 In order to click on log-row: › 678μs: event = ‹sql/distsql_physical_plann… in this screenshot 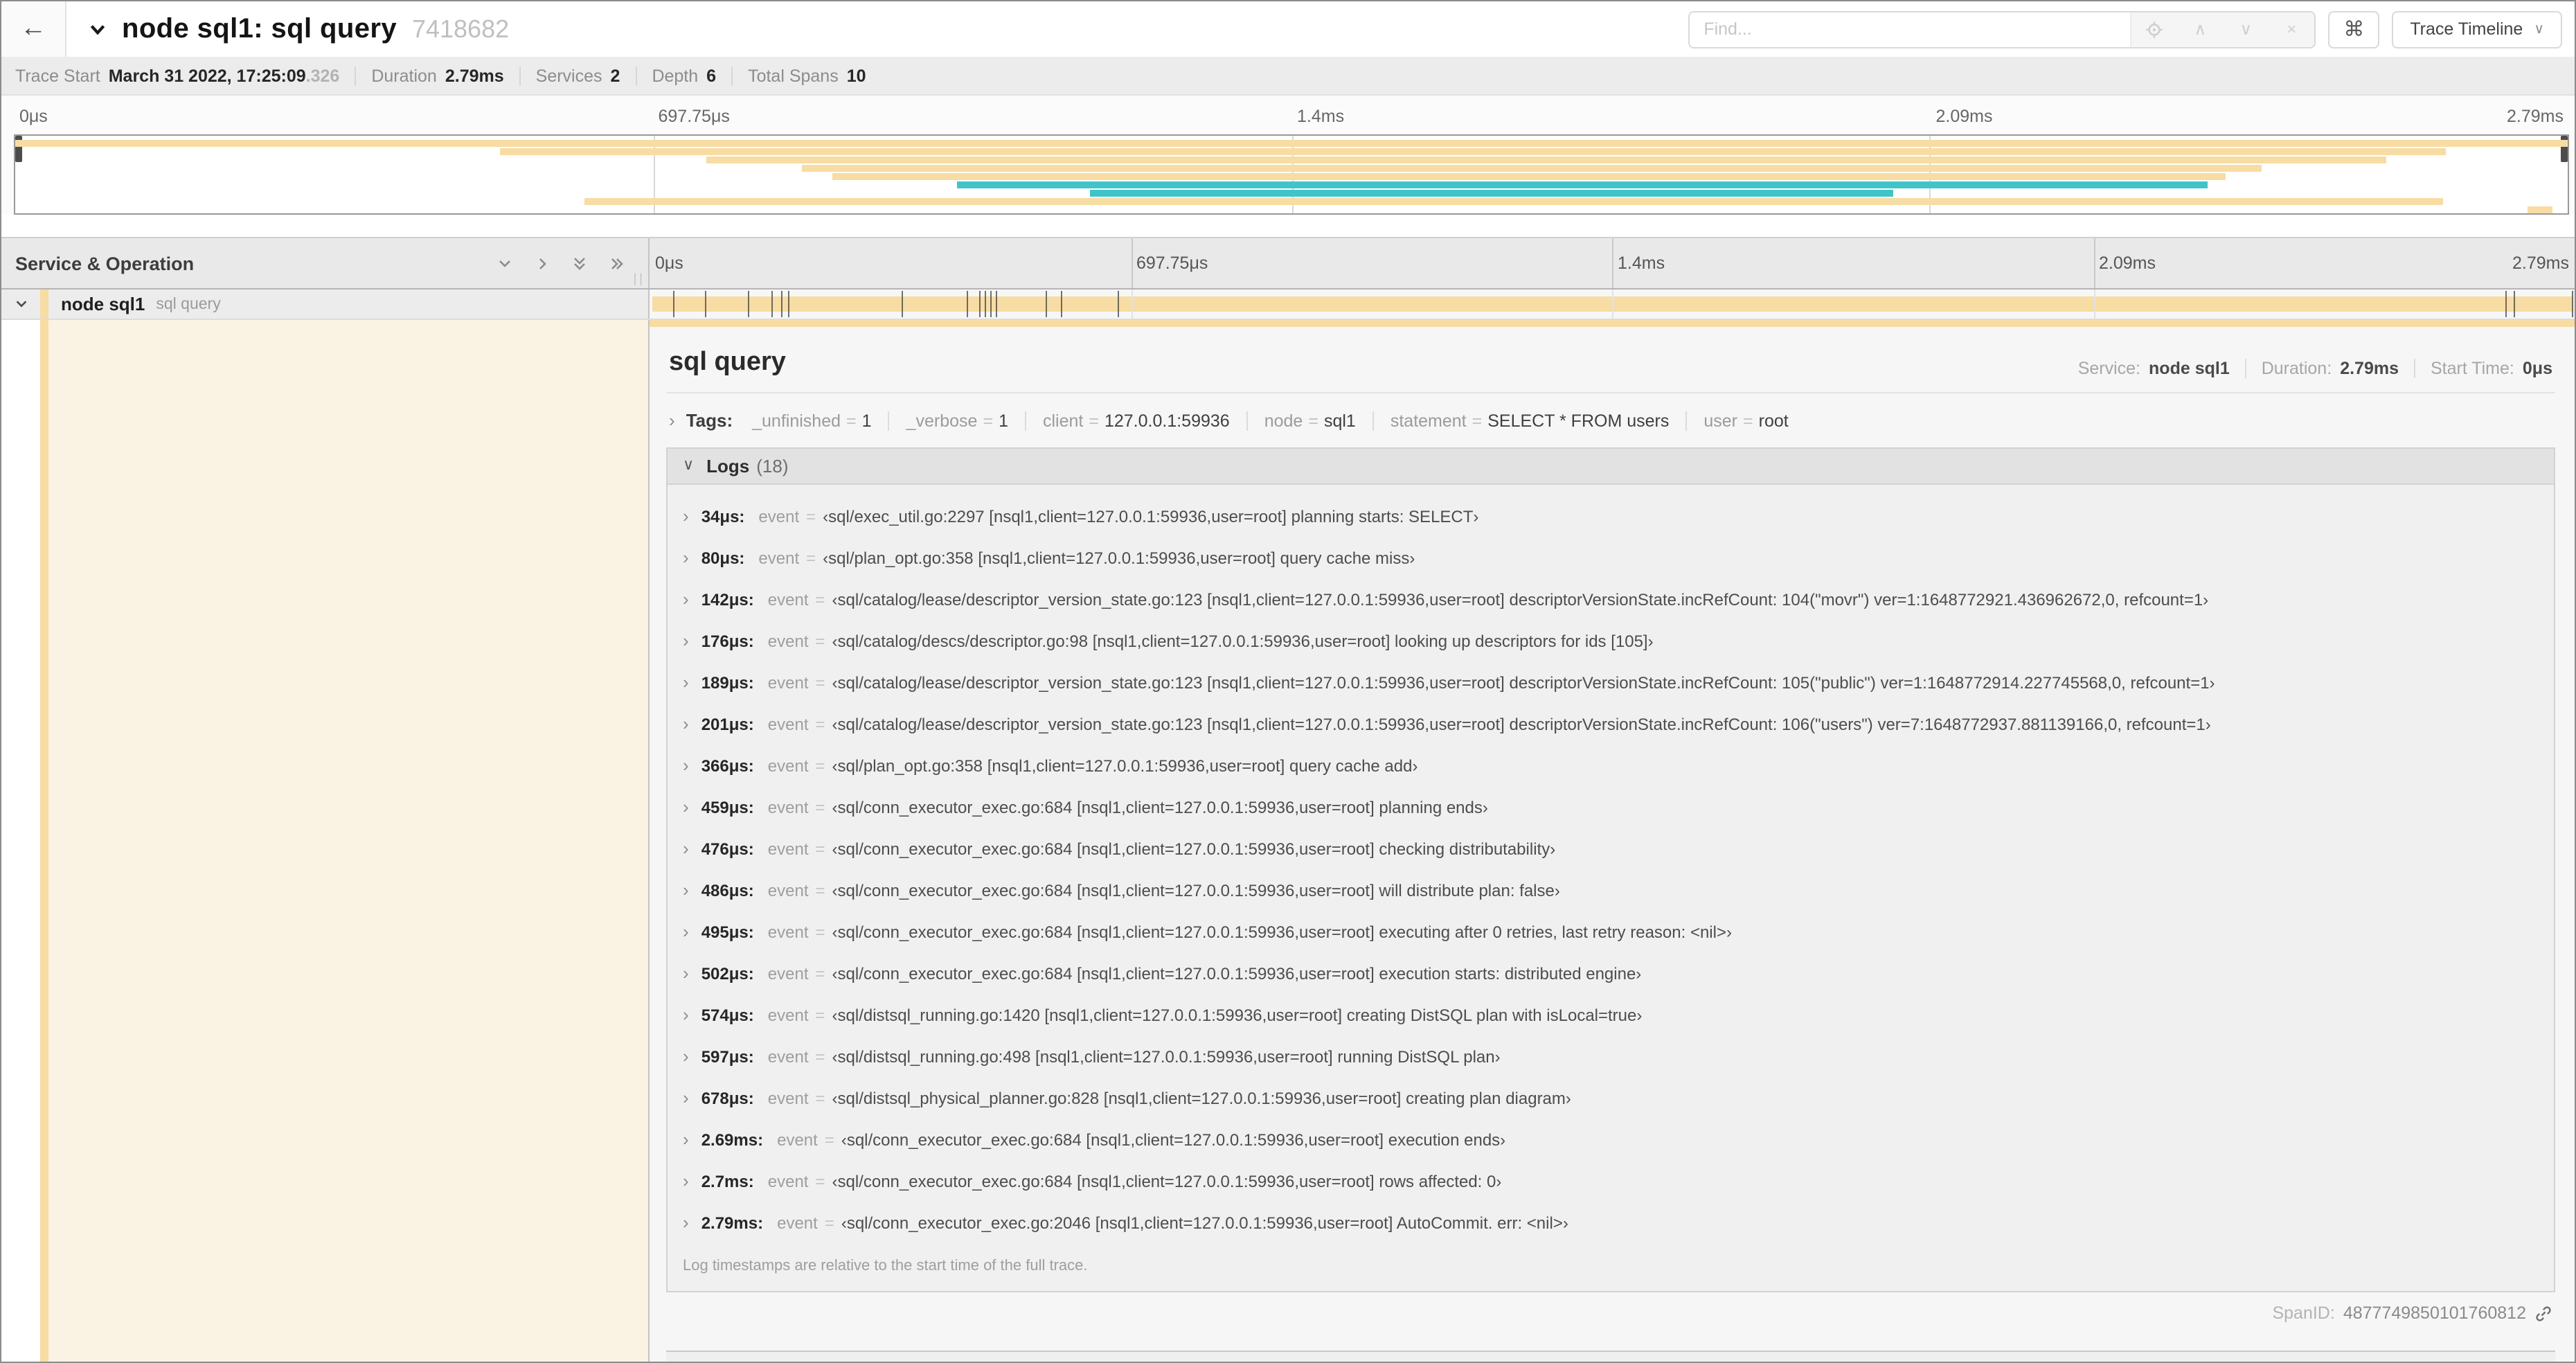, I will do `click(1611, 1098)`.